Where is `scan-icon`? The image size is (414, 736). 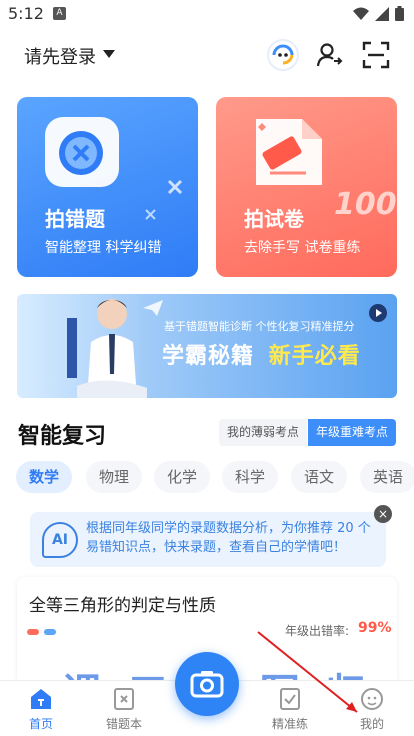 scan-icon is located at coordinates (376, 55).